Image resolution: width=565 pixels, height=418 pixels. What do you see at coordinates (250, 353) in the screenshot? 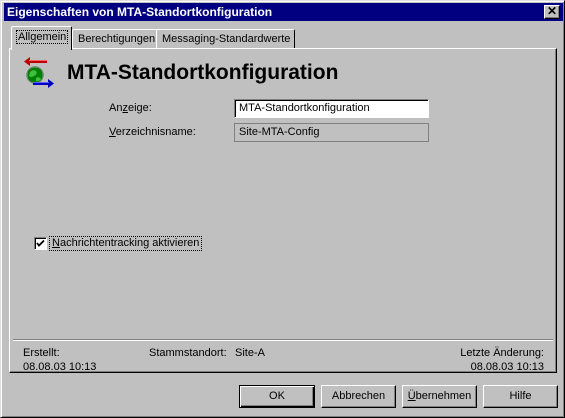
I see `home-site-value: Site-A` at bounding box center [250, 353].